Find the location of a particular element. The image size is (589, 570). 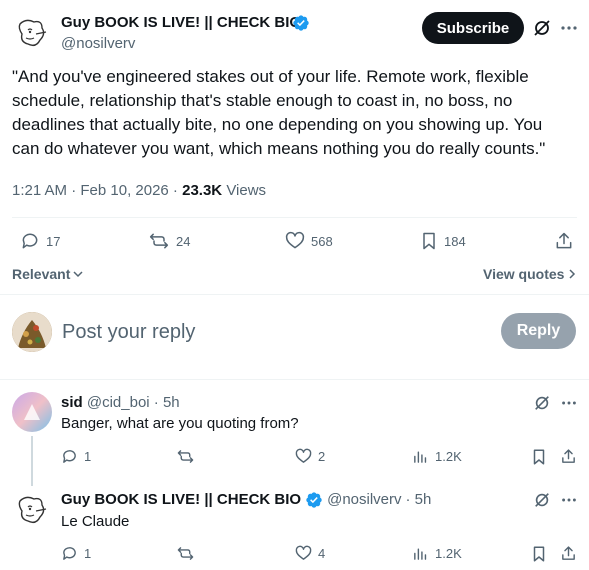

repost-action: 24 is located at coordinates (169, 241).